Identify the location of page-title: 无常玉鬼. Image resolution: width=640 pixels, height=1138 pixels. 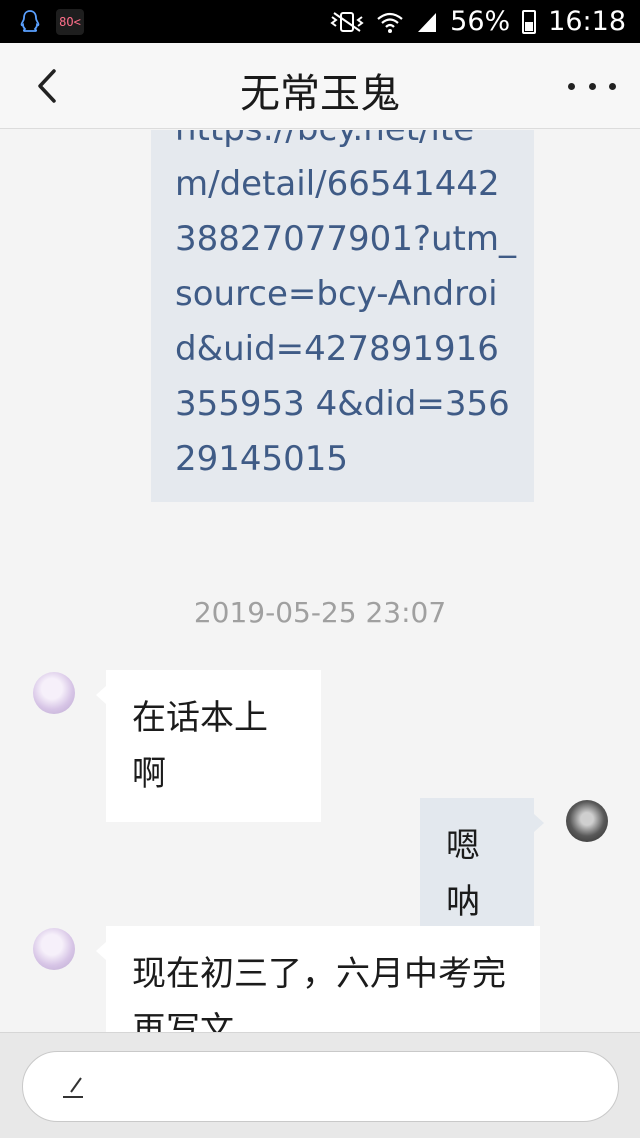
(320, 94).